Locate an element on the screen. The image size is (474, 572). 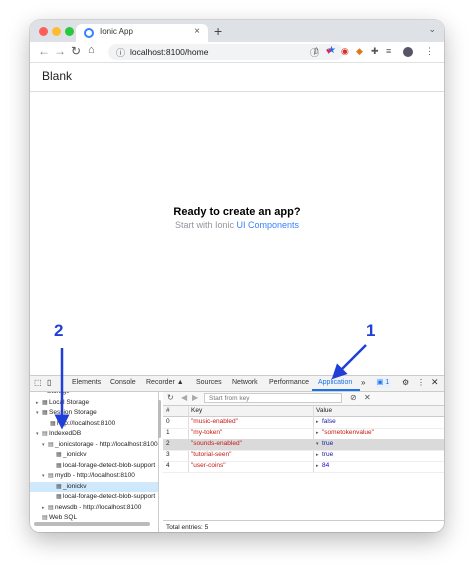
extensions-puzzle-icon: ✚ is located at coordinates (375, 51).